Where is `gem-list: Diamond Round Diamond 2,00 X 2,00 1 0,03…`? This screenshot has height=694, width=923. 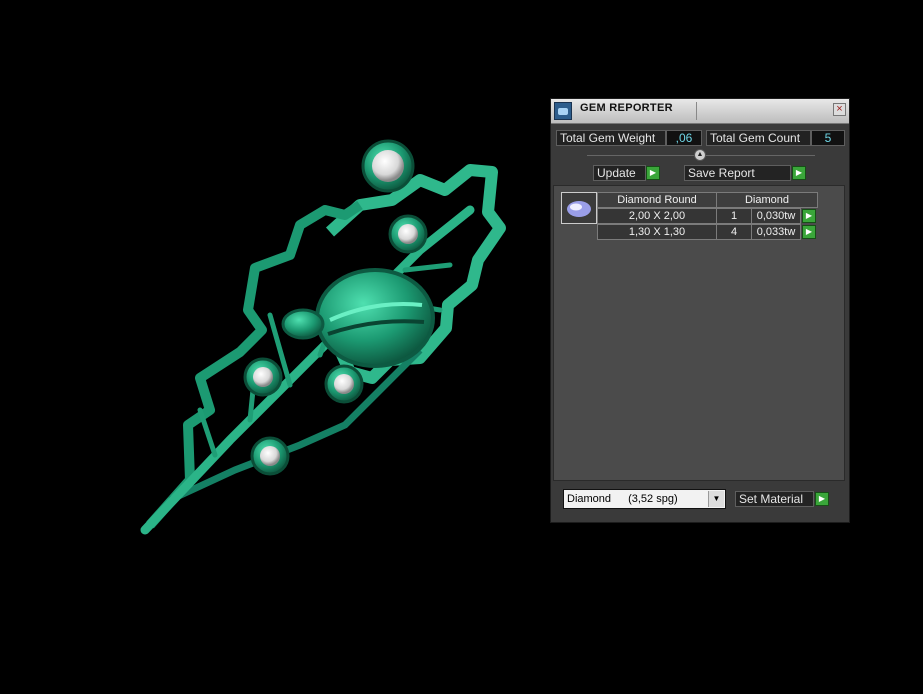 gem-list: Diamond Round Diamond 2,00 X 2,00 1 0,03… is located at coordinates (699, 333).